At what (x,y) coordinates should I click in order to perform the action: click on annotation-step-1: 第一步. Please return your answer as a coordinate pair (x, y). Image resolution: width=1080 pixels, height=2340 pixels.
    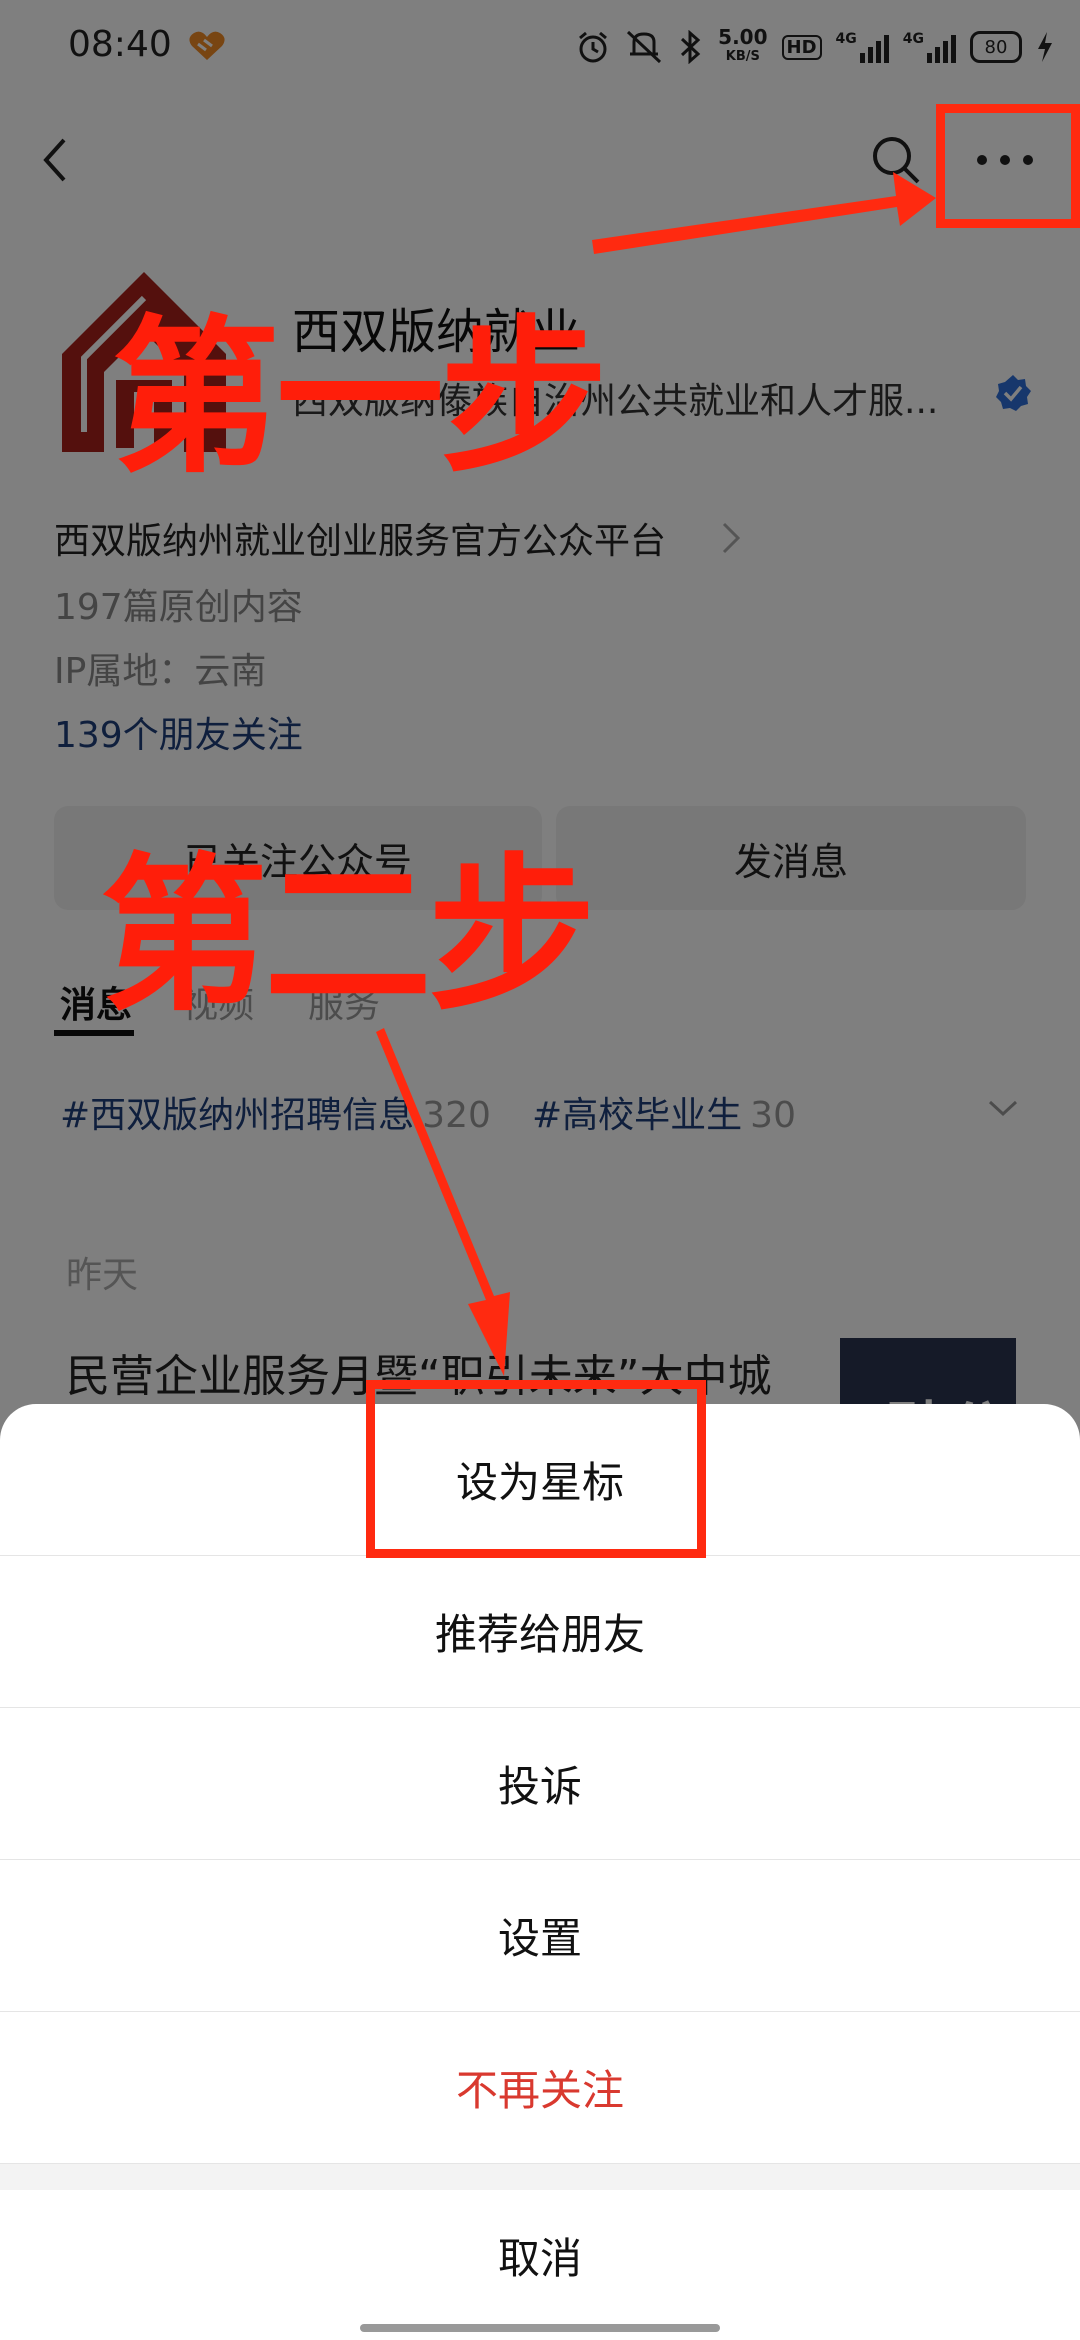
    Looking at the image, I should click on (360, 398).